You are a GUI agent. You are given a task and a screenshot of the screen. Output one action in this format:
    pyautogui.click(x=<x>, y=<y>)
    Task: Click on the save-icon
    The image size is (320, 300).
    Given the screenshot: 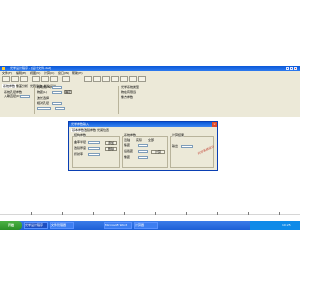 What is the action you would take?
    pyautogui.click(x=24, y=79)
    